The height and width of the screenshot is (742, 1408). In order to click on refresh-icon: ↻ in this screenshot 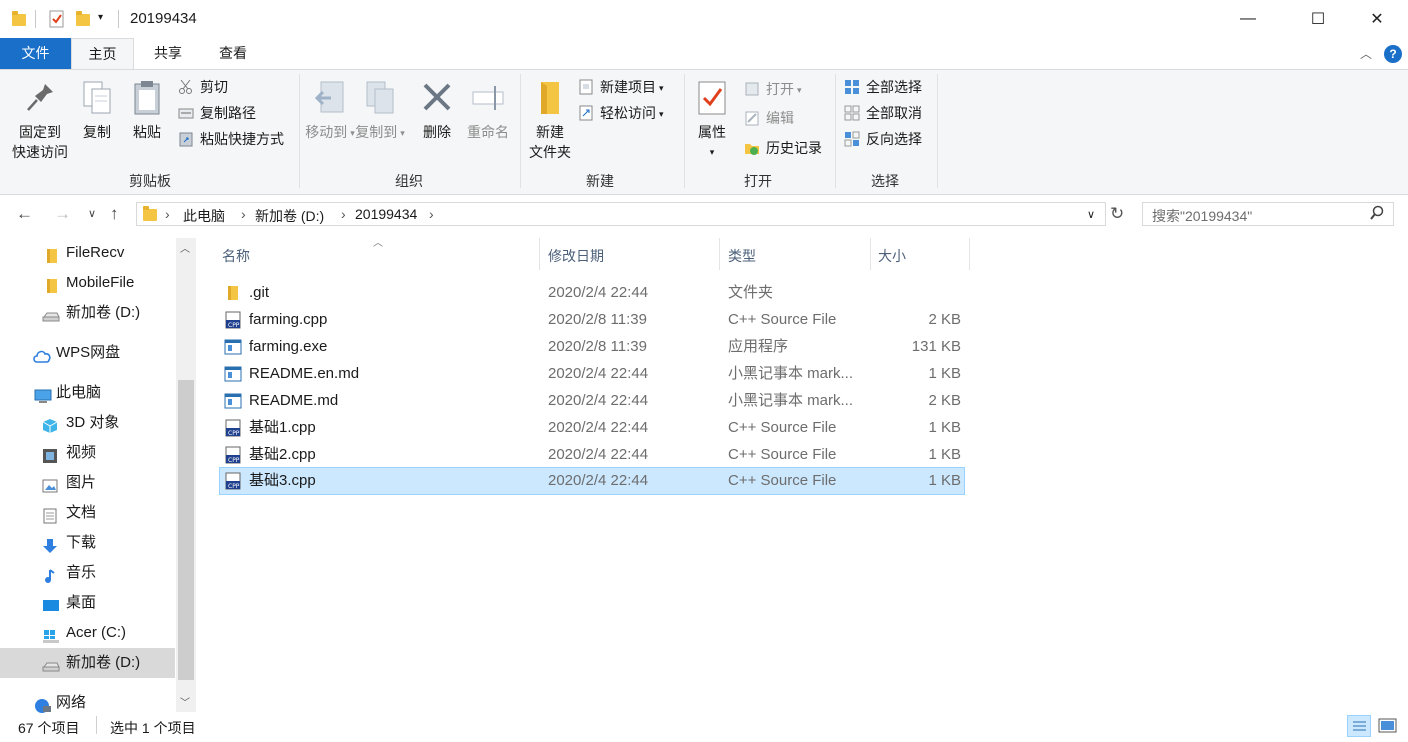, I will do `click(1117, 214)`.